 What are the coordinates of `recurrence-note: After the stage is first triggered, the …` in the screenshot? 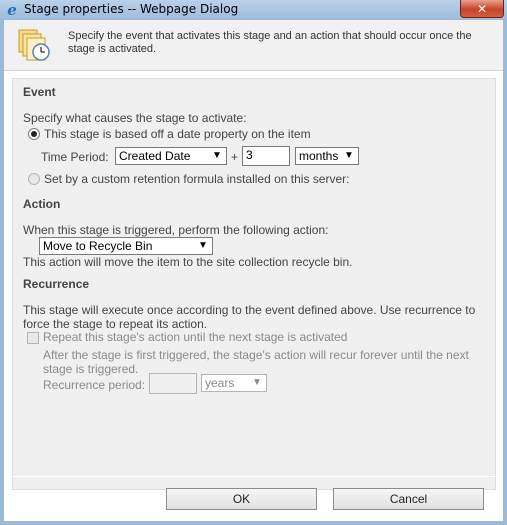 It's located at (256, 362).